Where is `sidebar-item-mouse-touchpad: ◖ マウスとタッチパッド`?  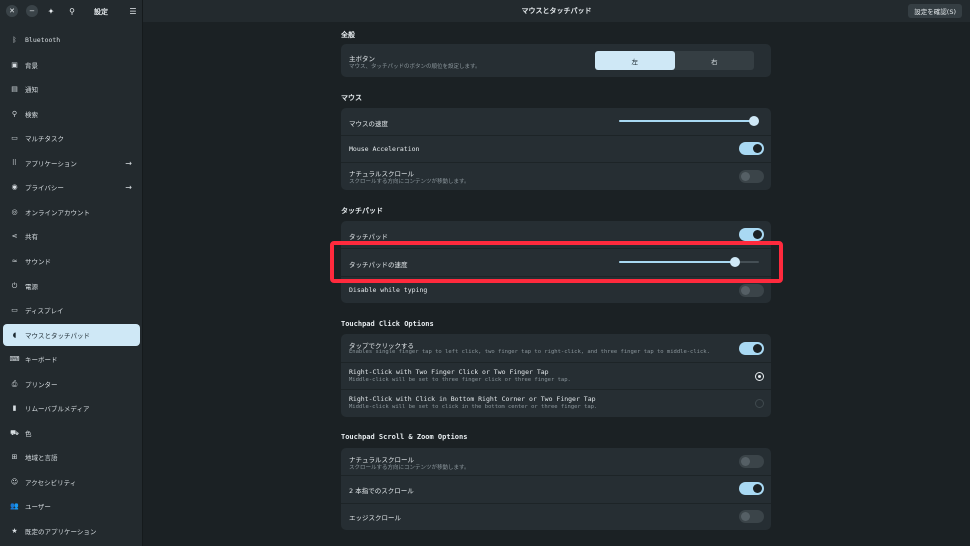 sidebar-item-mouse-touchpad: ◖ マウスとタッチパッド is located at coordinates (71, 335).